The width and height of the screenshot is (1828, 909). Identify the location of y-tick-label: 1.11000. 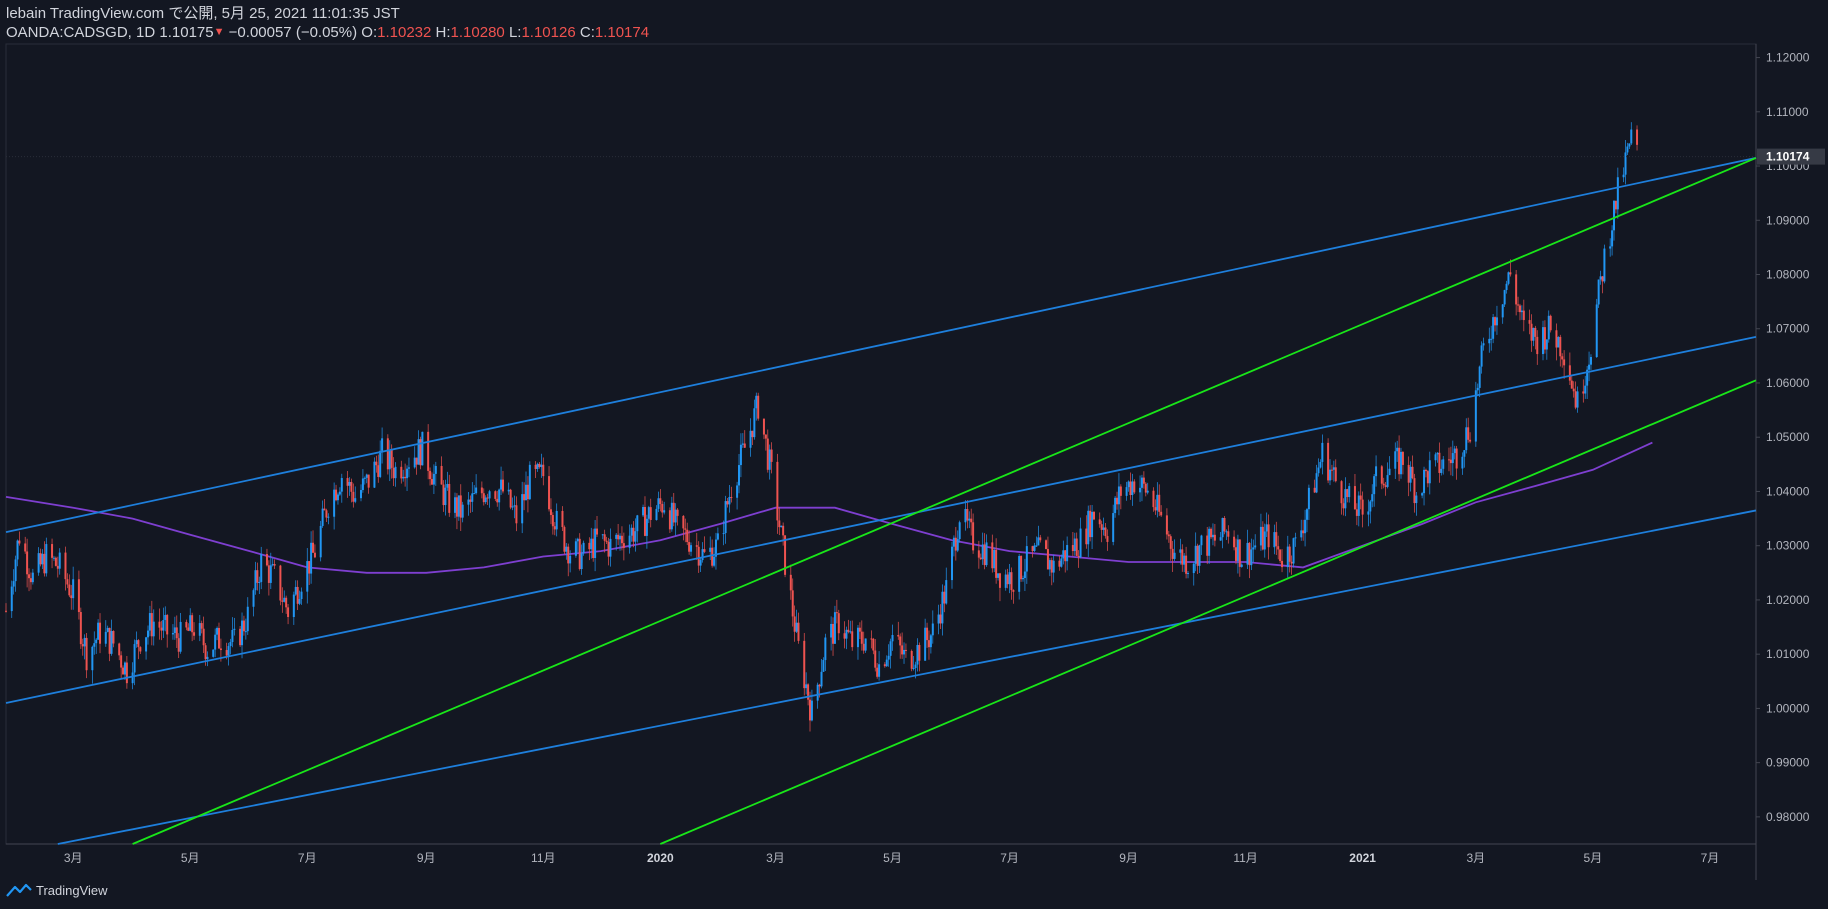
(1787, 112).